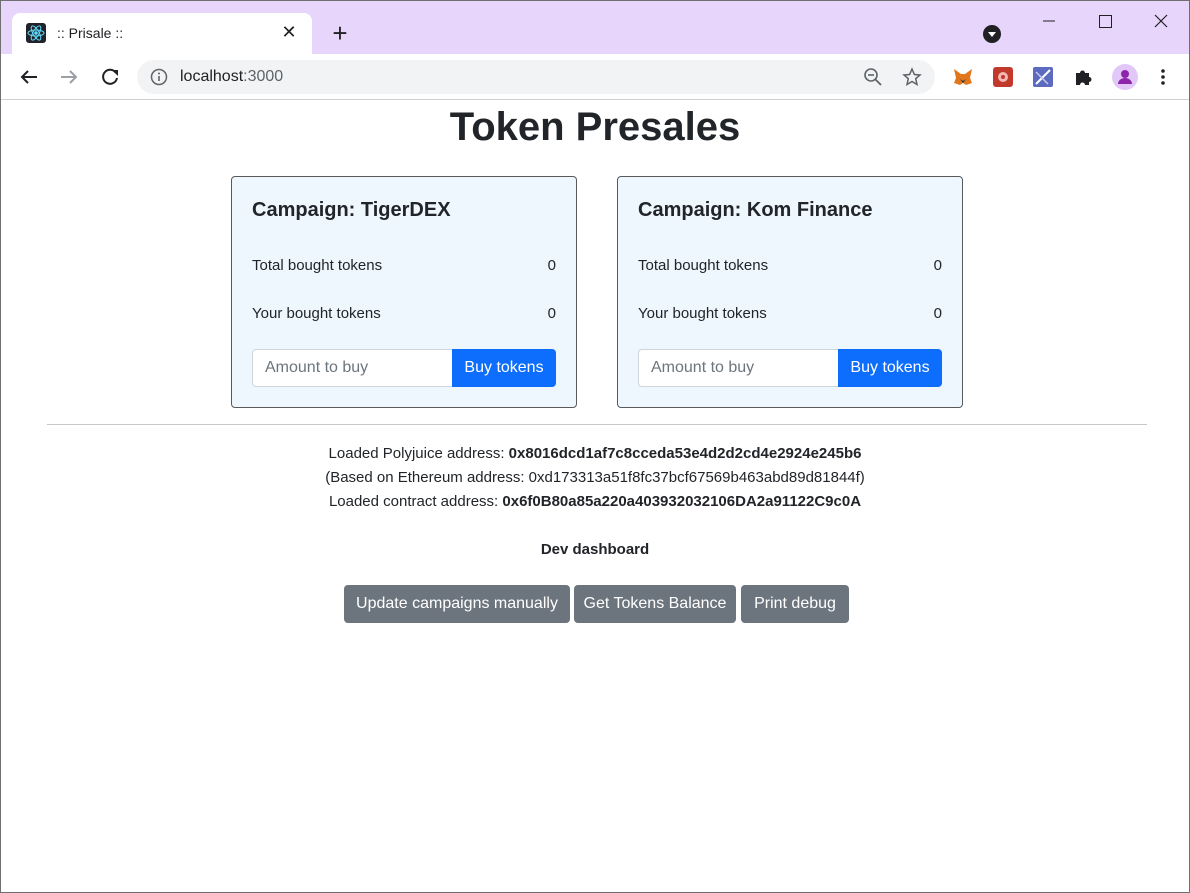 This screenshot has height=893, width=1190. Describe the element at coordinates (536, 77) in the screenshot. I see `address-bar: localhost:3000` at that location.